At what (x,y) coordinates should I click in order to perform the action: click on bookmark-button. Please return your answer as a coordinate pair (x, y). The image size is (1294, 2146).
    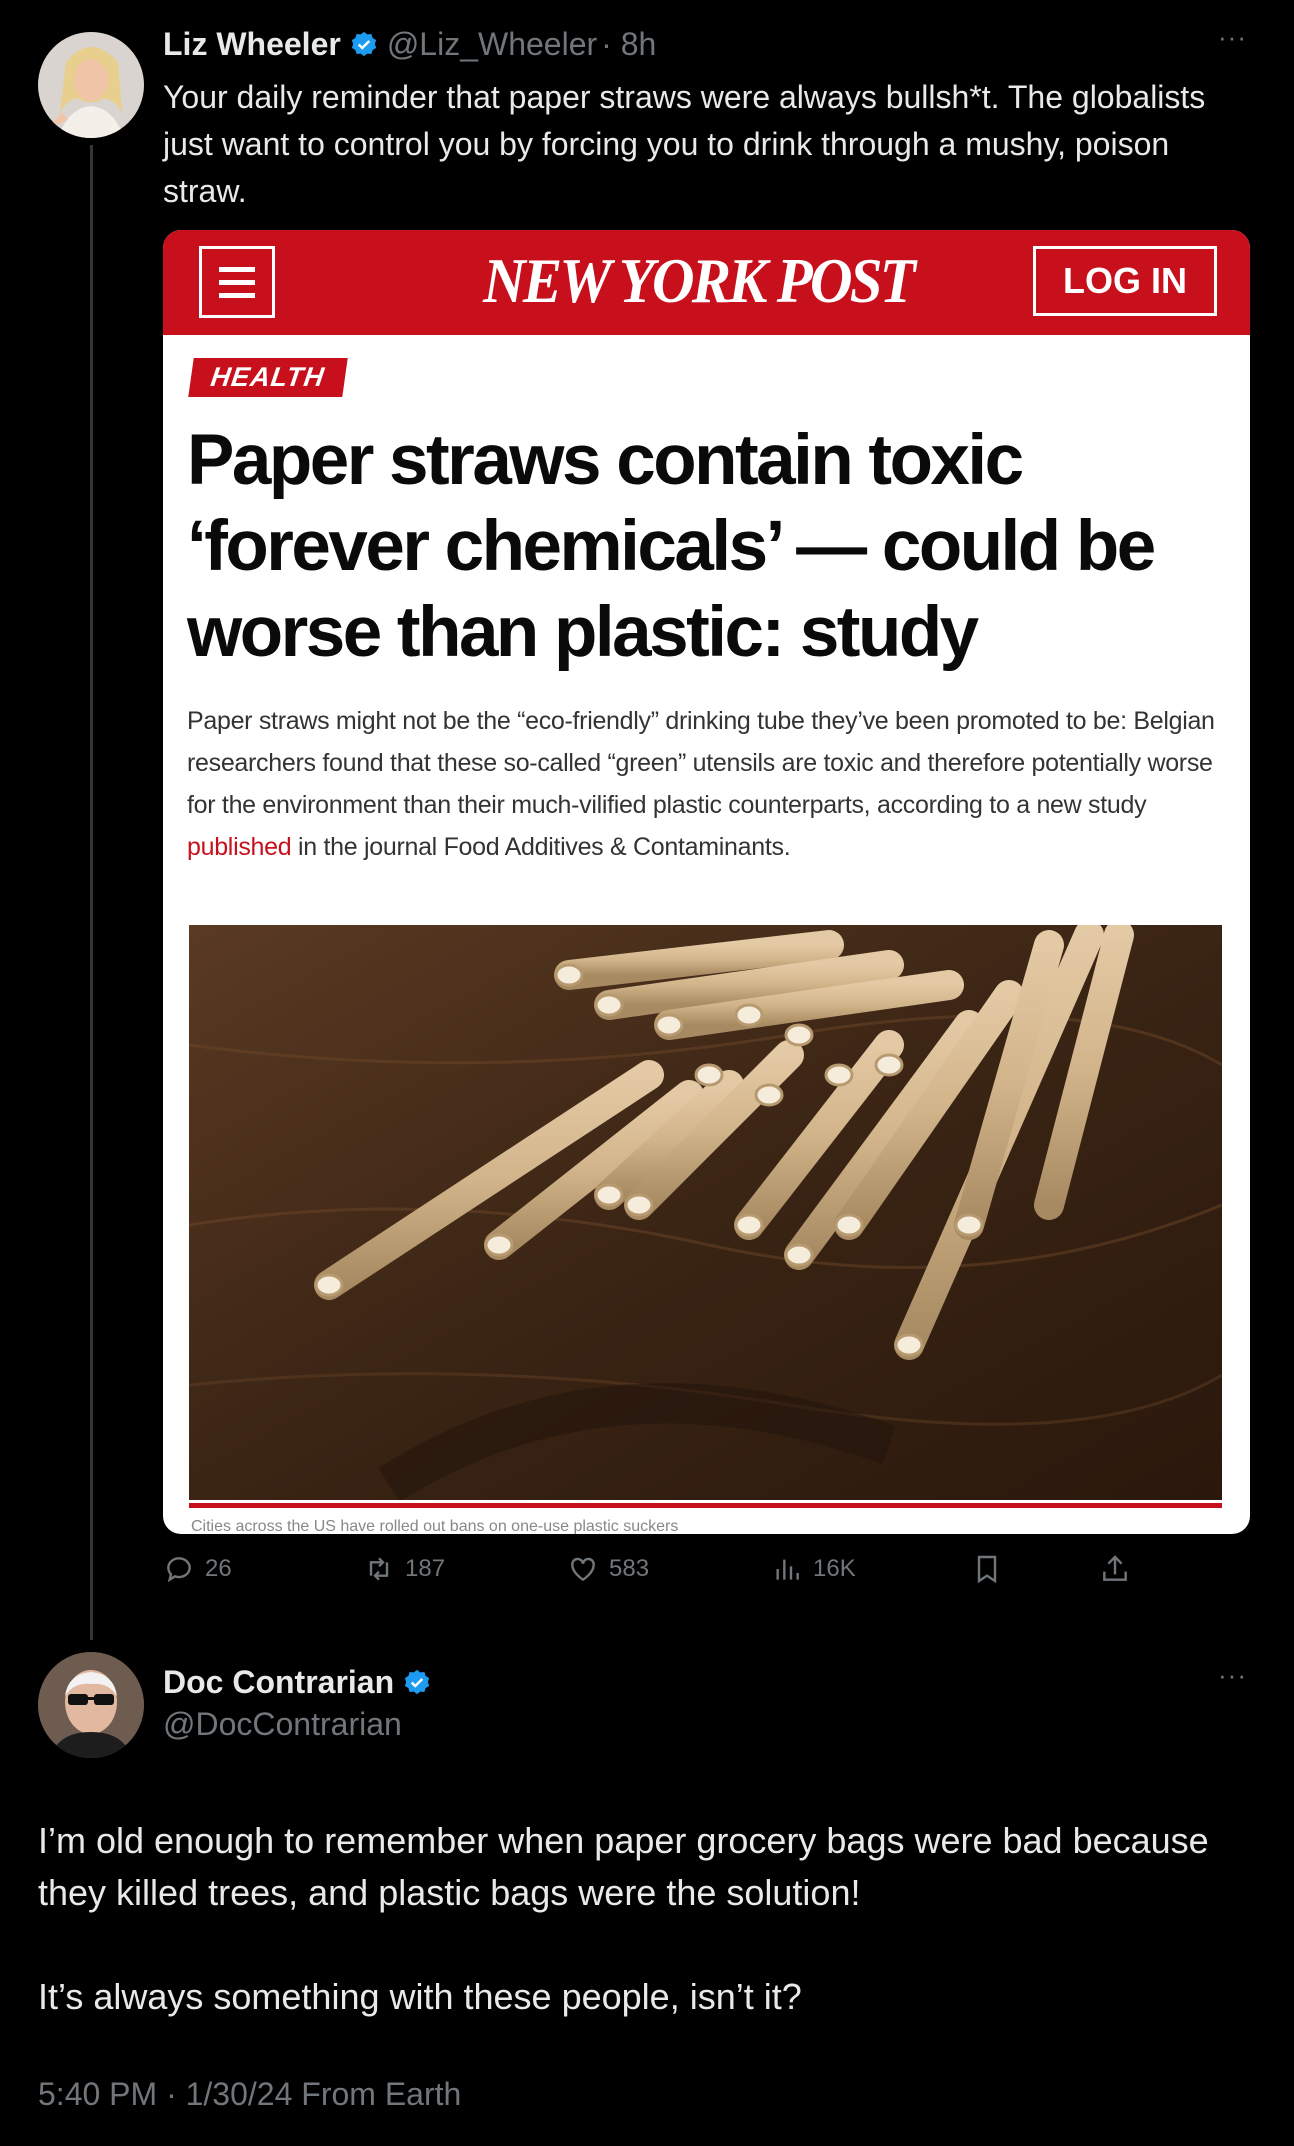
    Looking at the image, I should click on (987, 1569).